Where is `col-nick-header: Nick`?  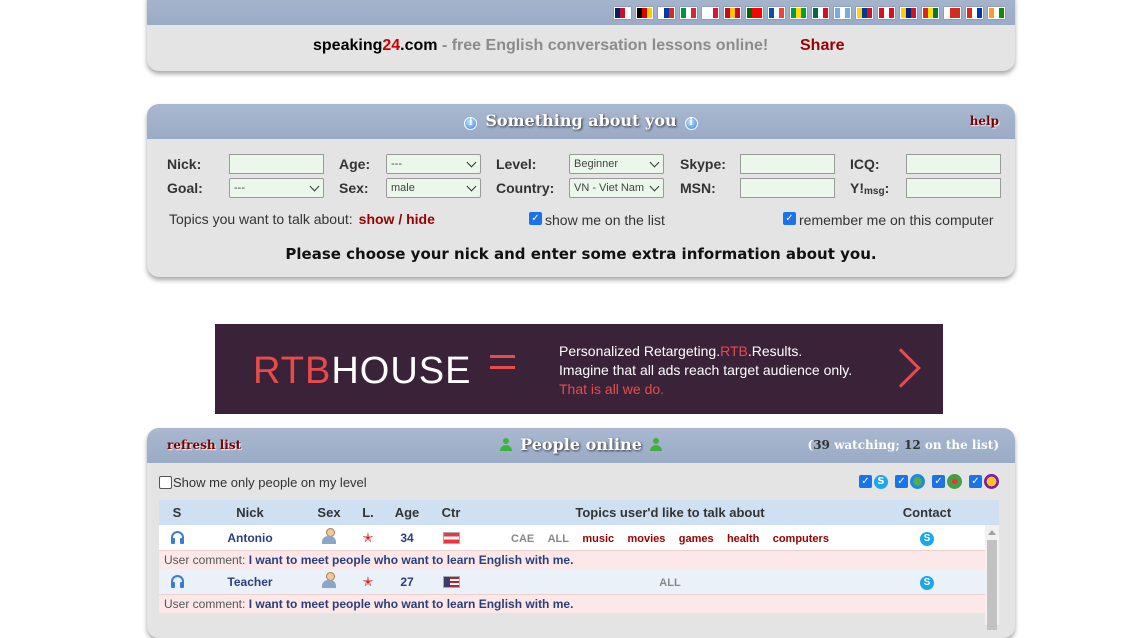 col-nick-header: Nick is located at coordinates (250, 512).